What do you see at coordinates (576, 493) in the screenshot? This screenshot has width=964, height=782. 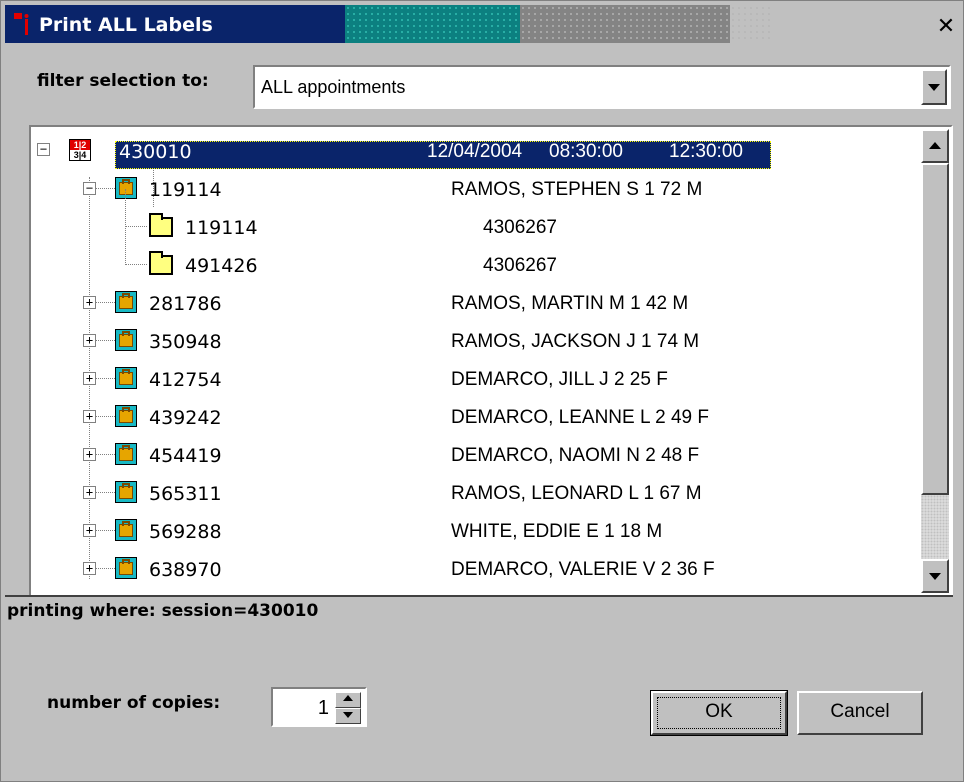 I see `item-info: RAMOS, LEONARD L 1 67 M` at bounding box center [576, 493].